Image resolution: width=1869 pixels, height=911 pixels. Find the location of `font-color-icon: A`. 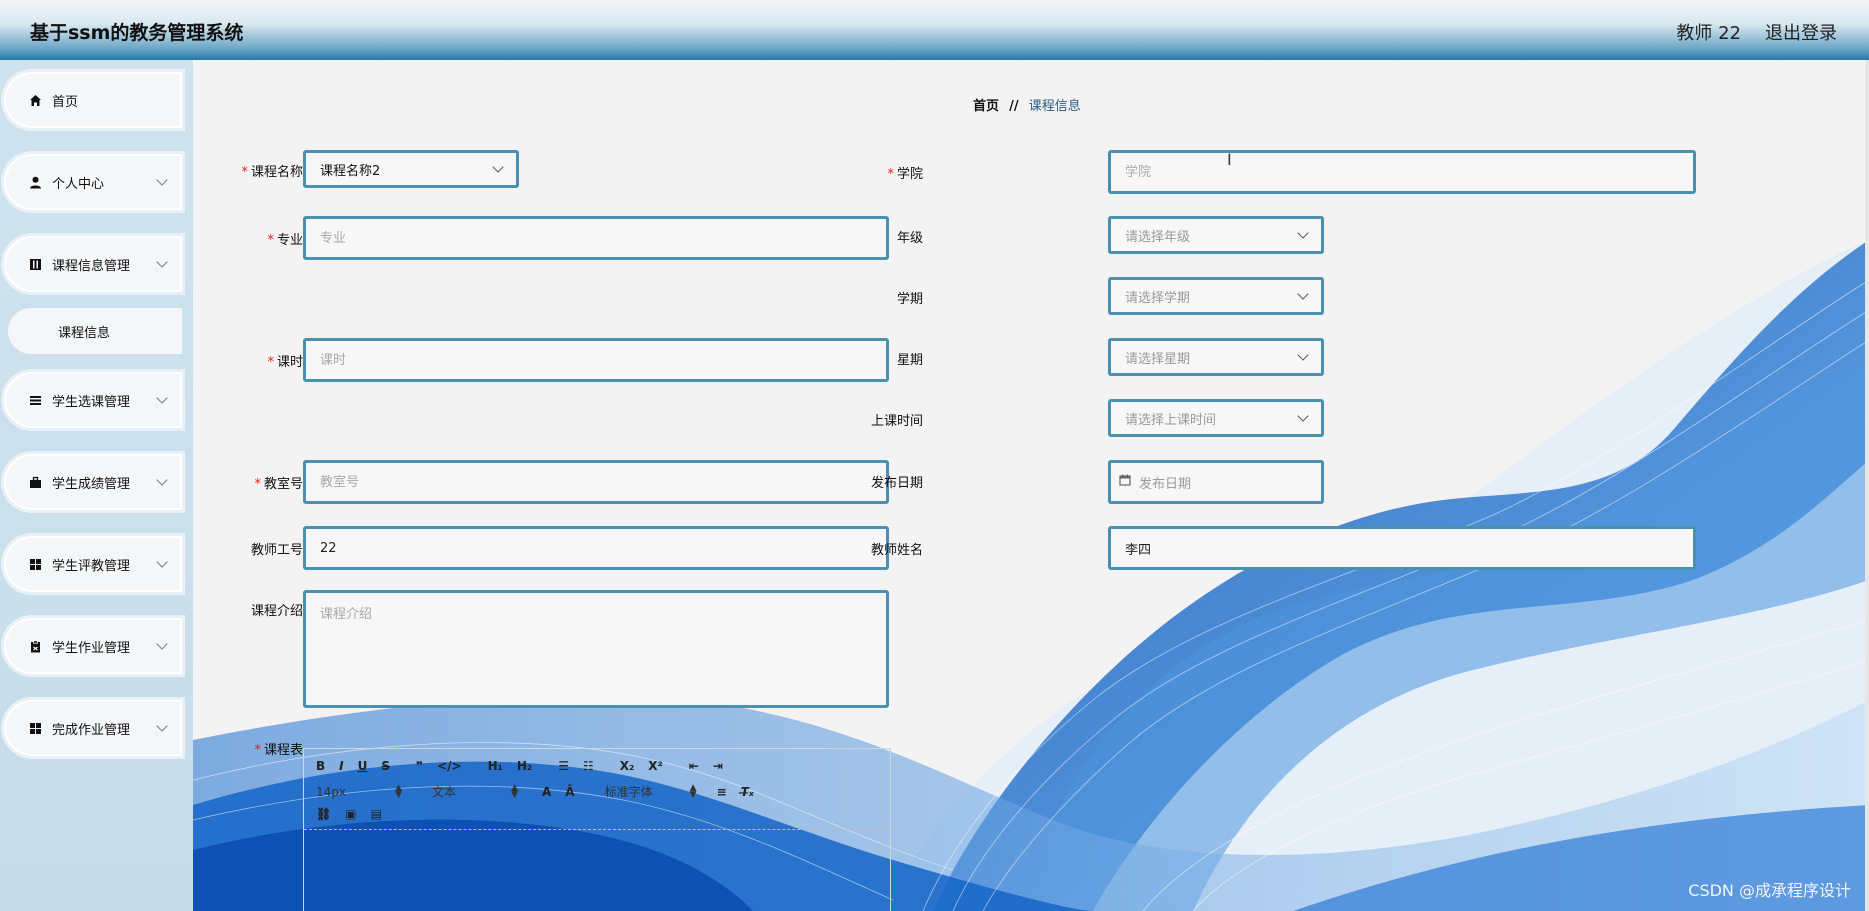

font-color-icon: A is located at coordinates (546, 792).